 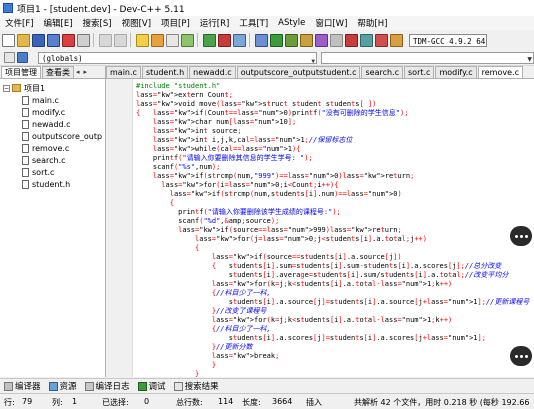 I want to click on menu-view: 视图[V], so click(x=136, y=23).